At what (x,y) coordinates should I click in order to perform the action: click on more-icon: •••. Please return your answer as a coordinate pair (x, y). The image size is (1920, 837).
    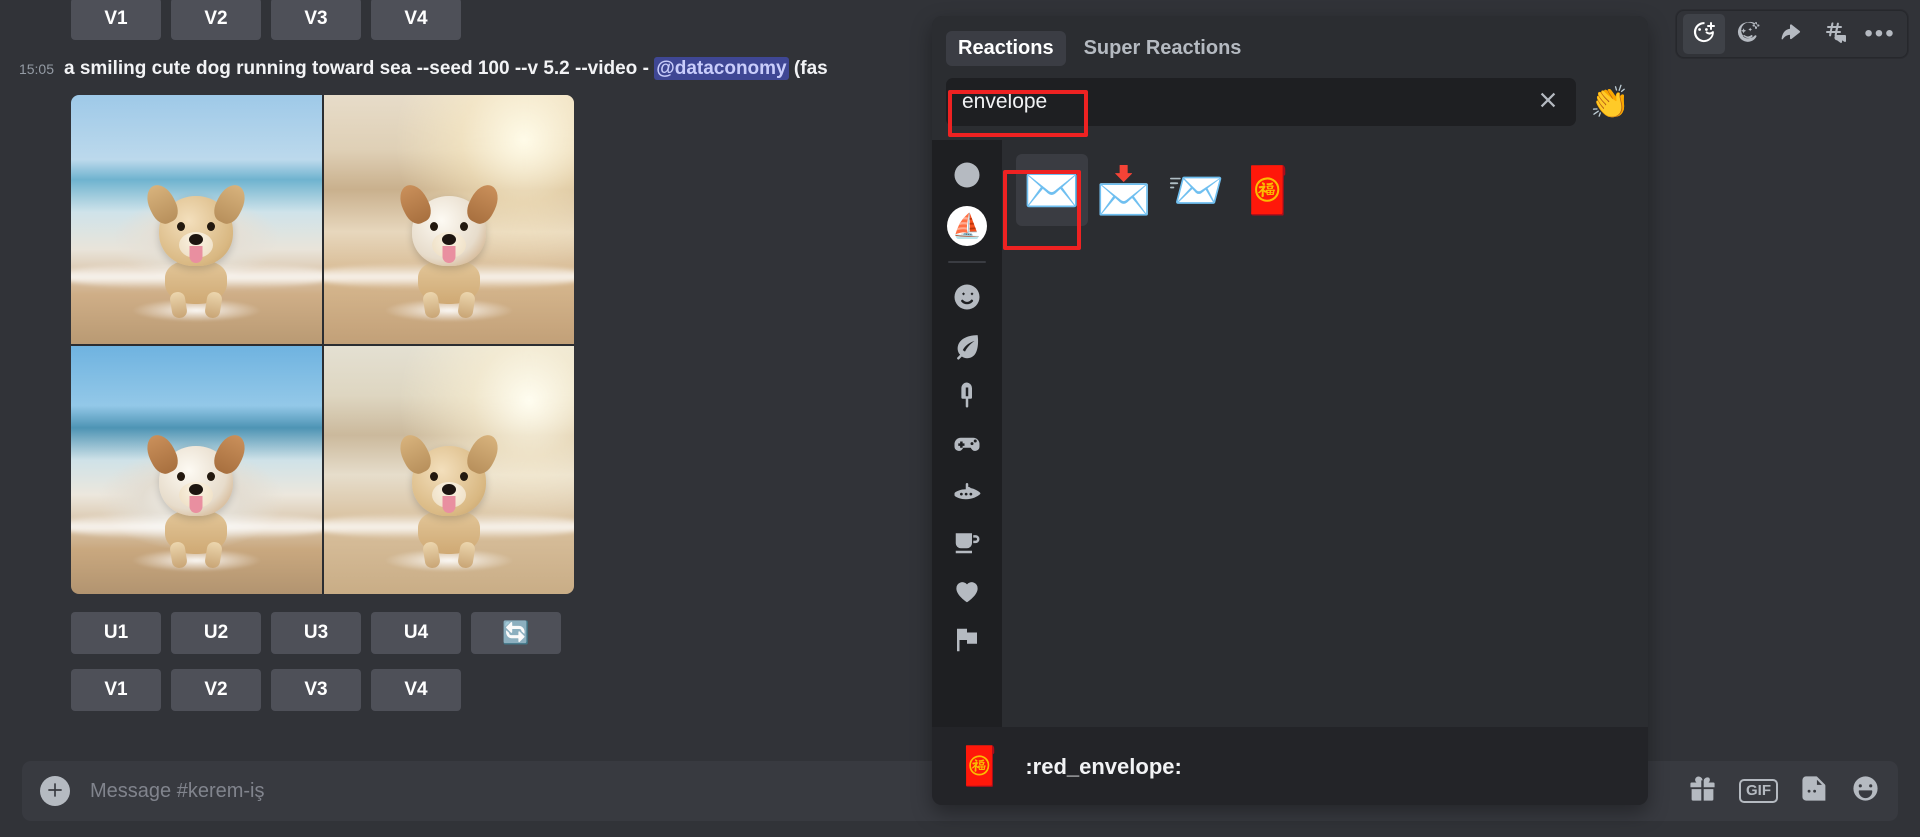
    Looking at the image, I should click on (1880, 33).